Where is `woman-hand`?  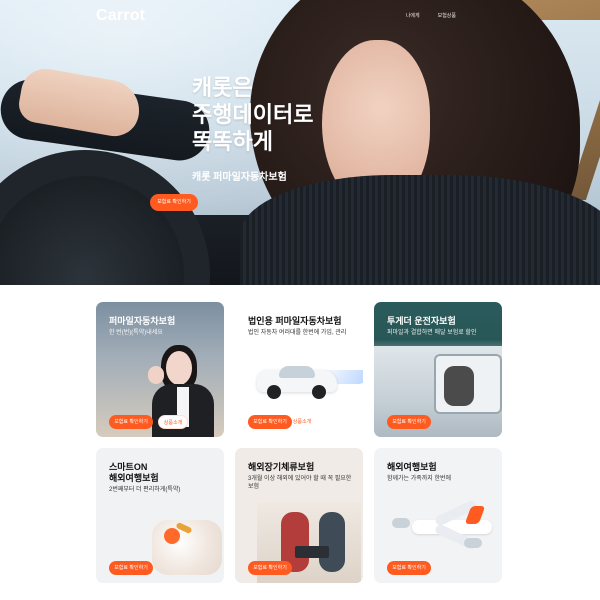
woman-hand is located at coordinates (156, 375).